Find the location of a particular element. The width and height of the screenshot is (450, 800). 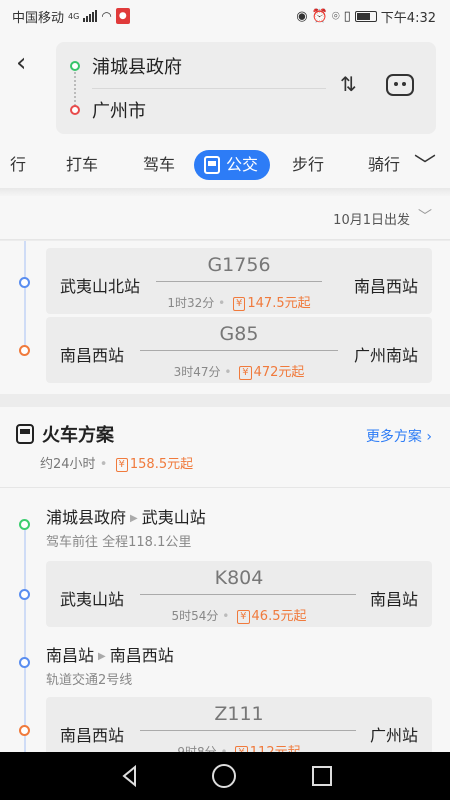

more-plans-link: 更多方案 › is located at coordinates (399, 436).